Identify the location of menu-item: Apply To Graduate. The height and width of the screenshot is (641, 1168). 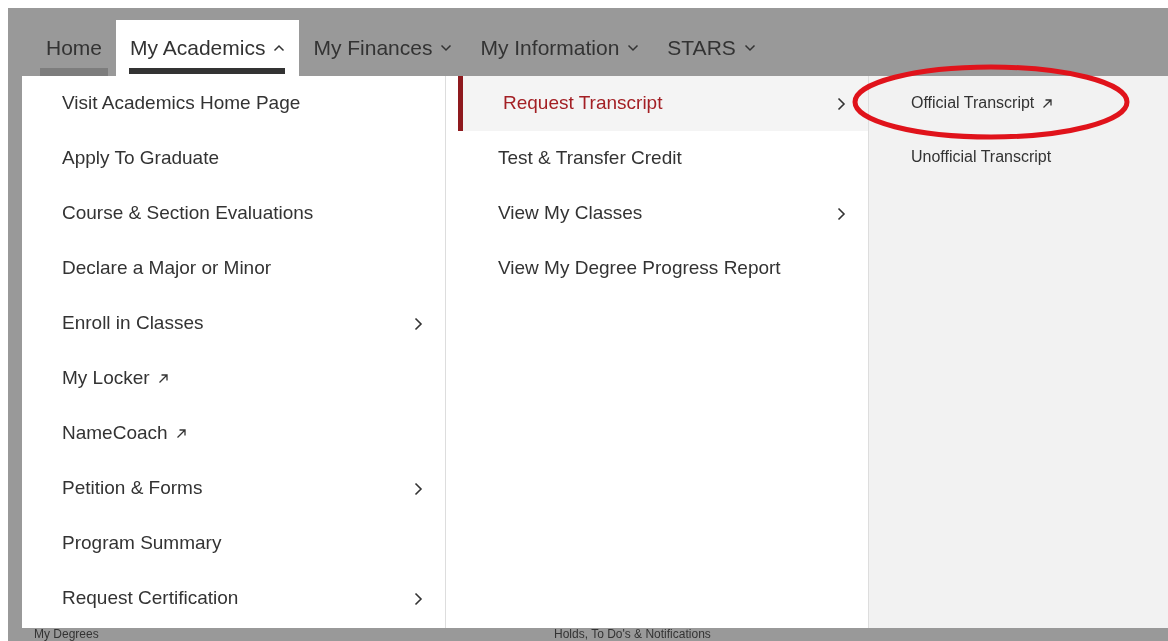
(233, 158).